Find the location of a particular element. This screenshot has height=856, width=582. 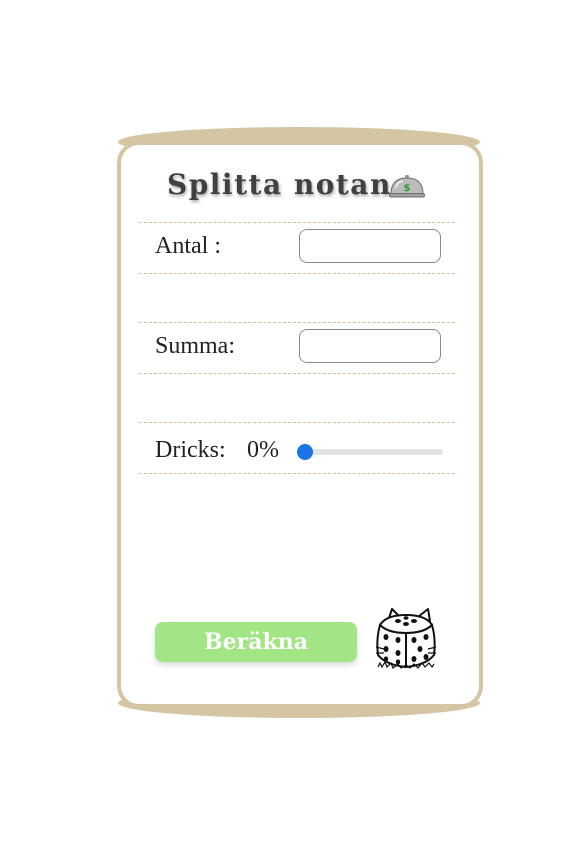

summa-label: Summa: is located at coordinates (195, 346).